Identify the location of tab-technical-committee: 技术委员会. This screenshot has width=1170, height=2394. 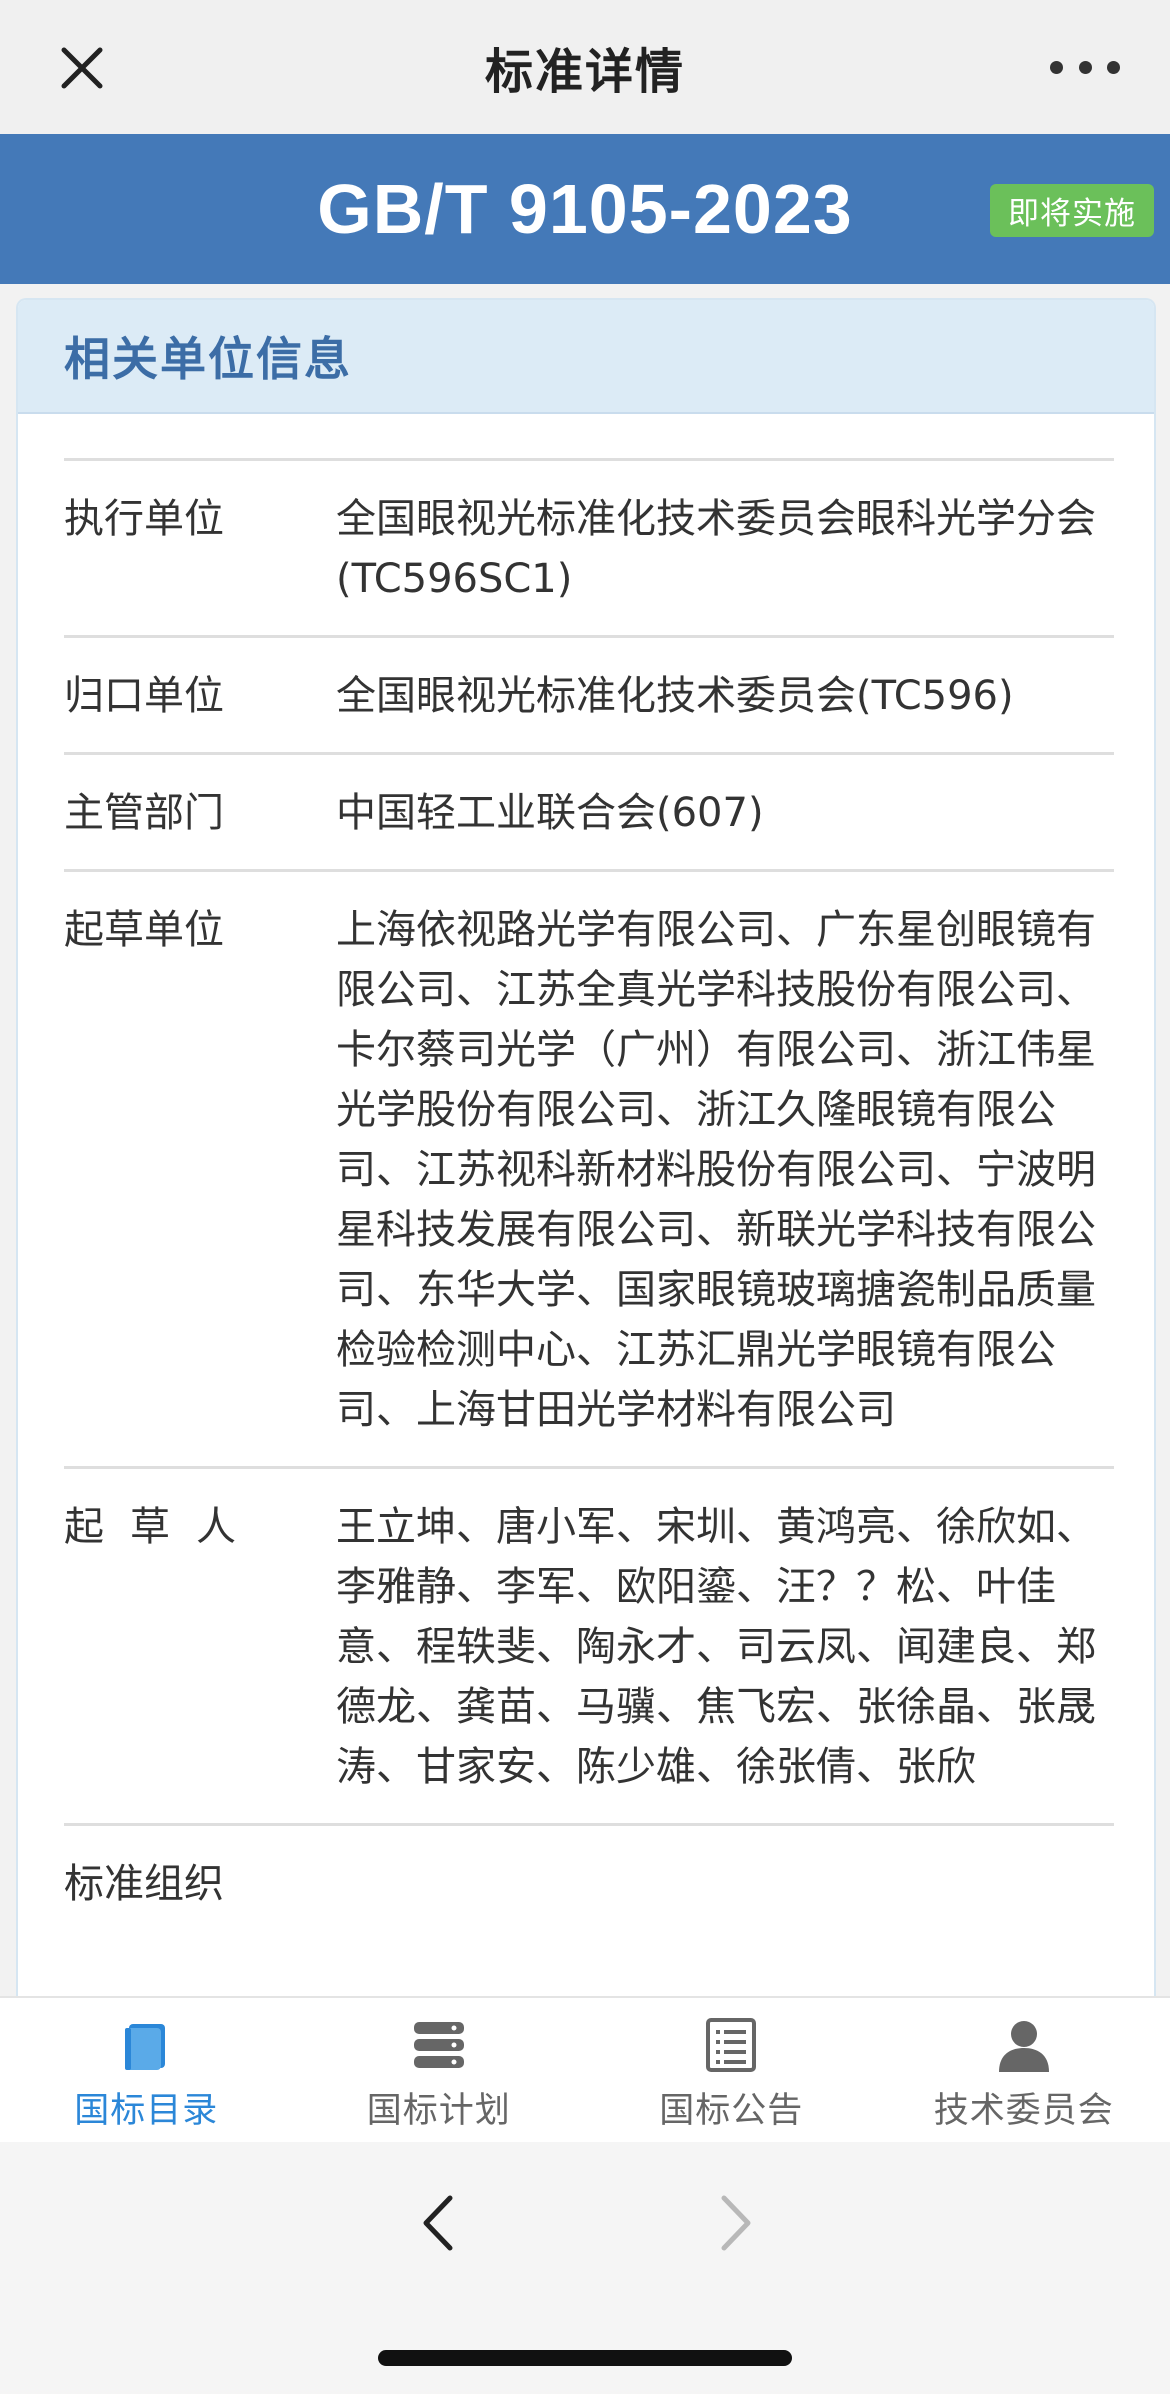
(1024, 2071).